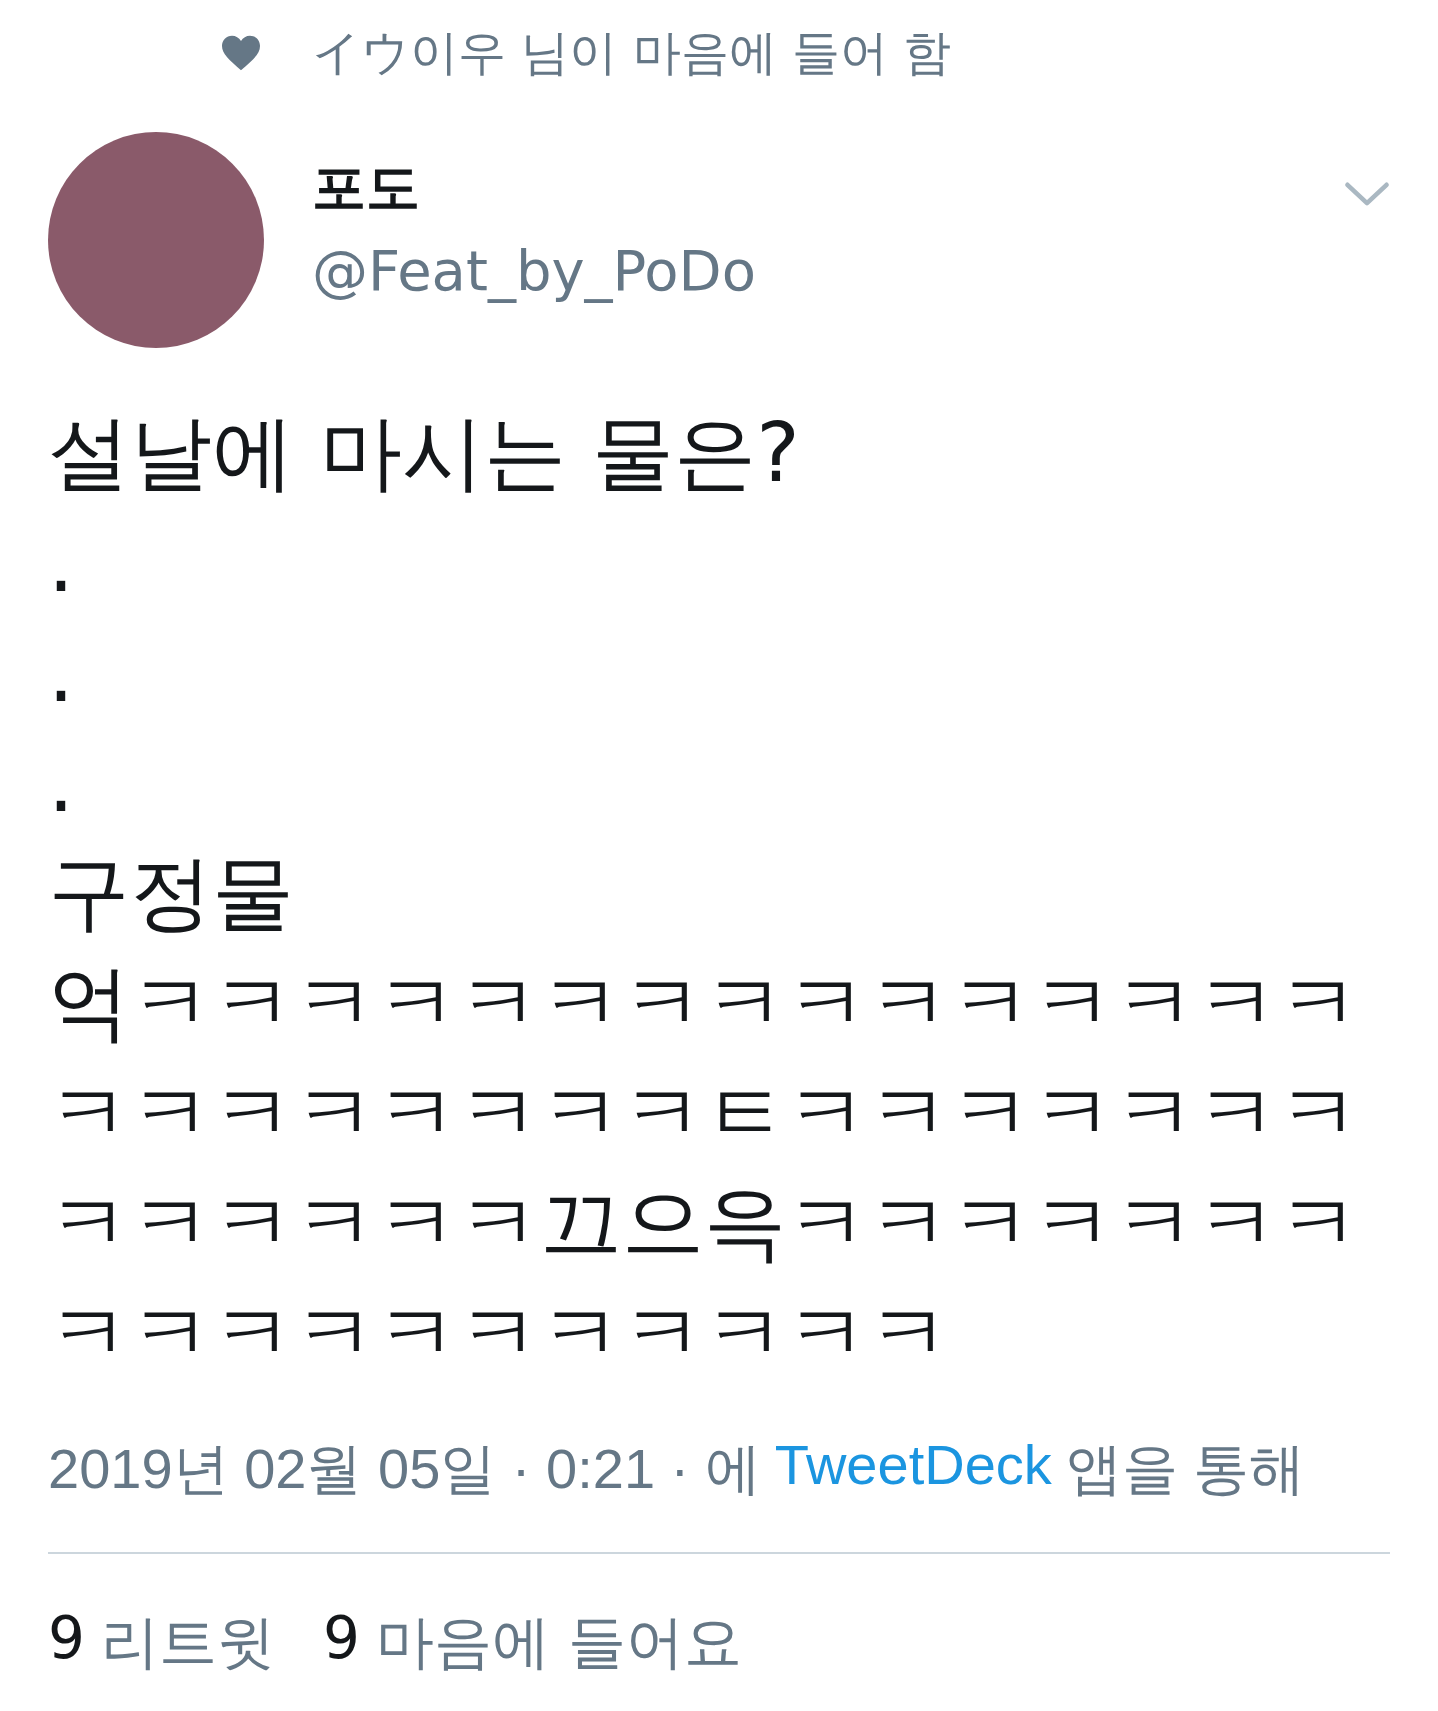  What do you see at coordinates (559, 1643) in the screenshot?
I see `stat-label: 마음에 들어요` at bounding box center [559, 1643].